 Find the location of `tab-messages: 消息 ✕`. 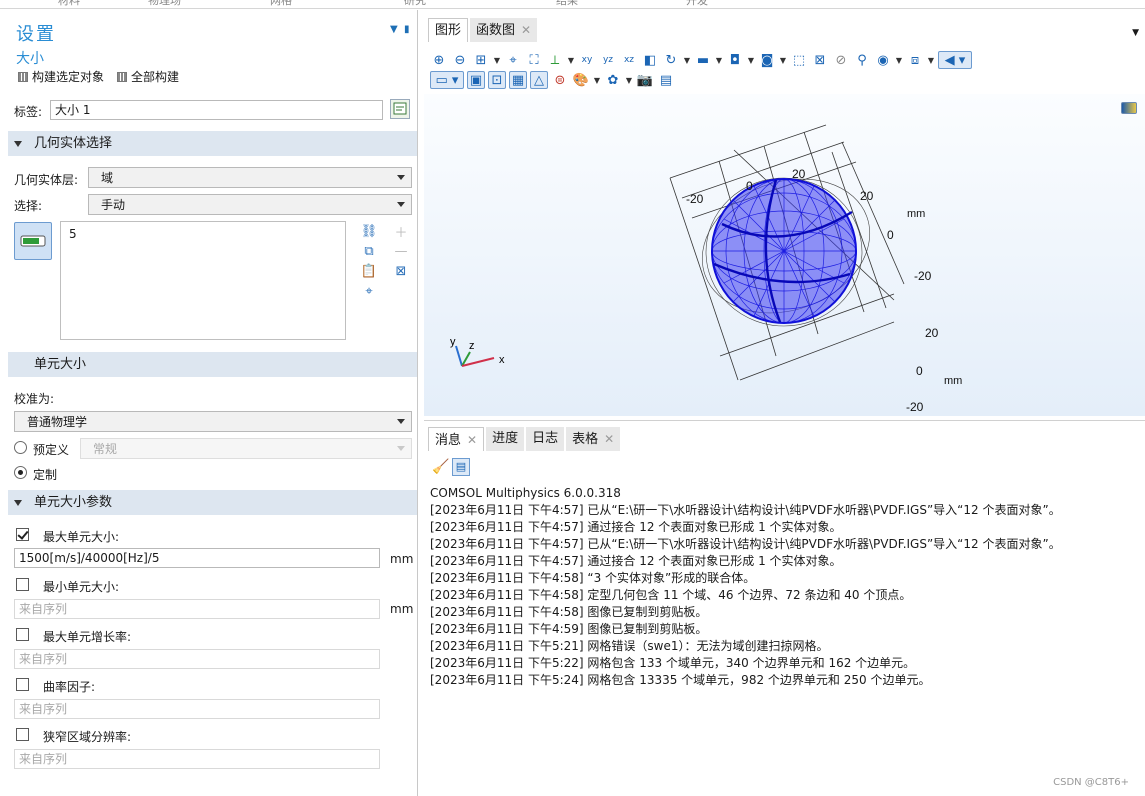

tab-messages: 消息 ✕ is located at coordinates (456, 439).